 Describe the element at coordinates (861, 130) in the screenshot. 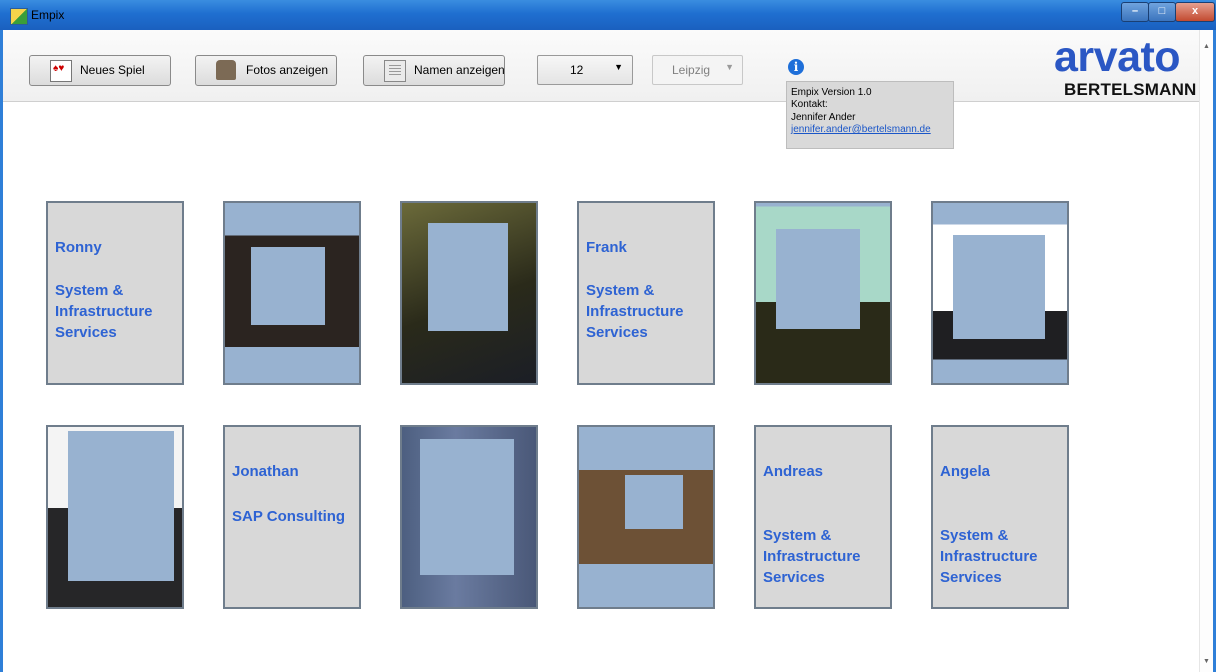

I see `contact-email-link: jennifer.ander@bertelsmann.de` at that location.